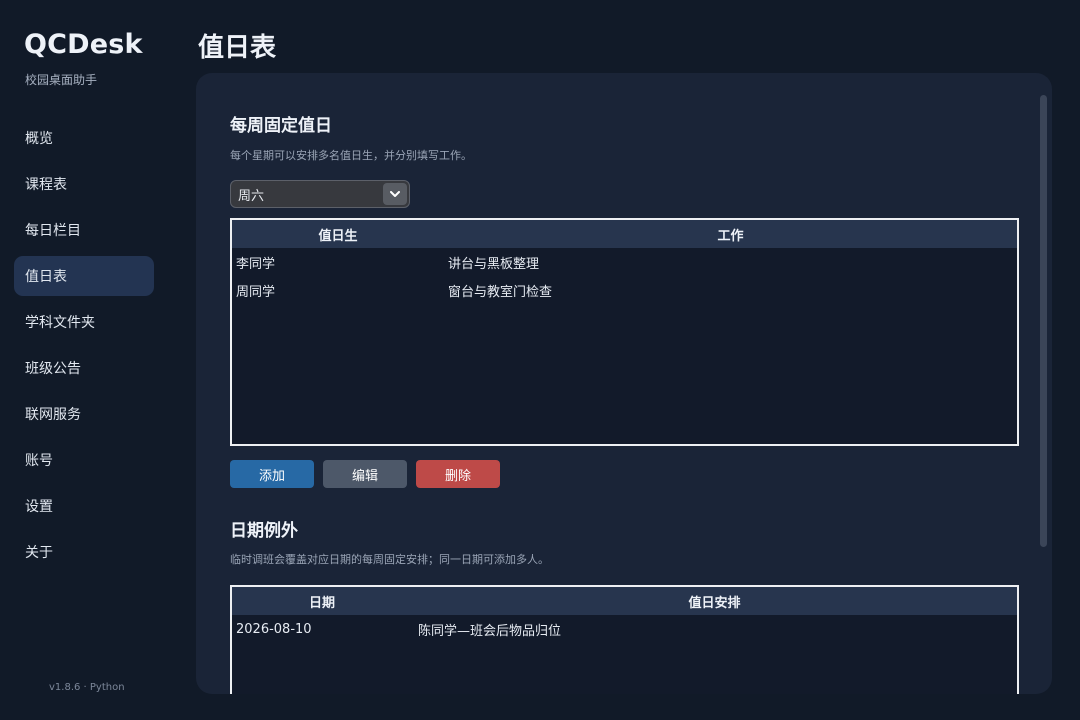  Describe the element at coordinates (251, 196) in the screenshot. I see `weekday-select-value: 周六` at that location.